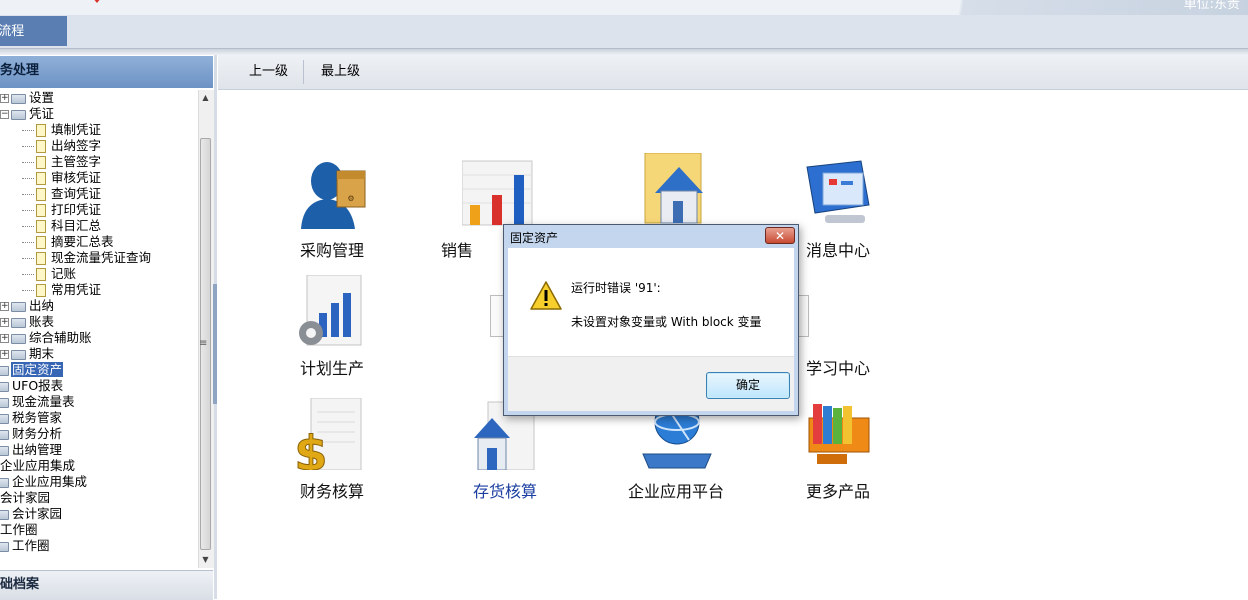 Image resolution: width=1248 pixels, height=600 pixels. I want to click on tree-leaf-item: 查询凭证, so click(51, 194).